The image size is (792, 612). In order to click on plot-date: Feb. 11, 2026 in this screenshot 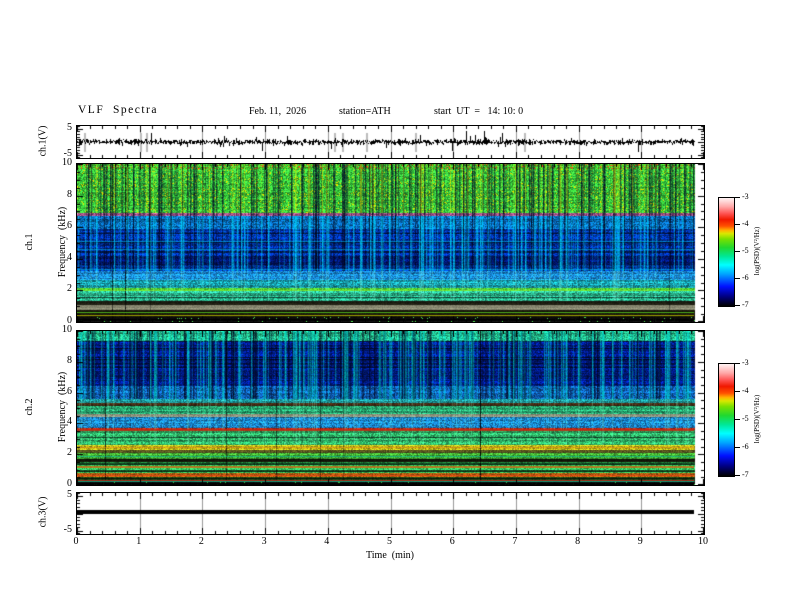, I will do `click(278, 111)`.